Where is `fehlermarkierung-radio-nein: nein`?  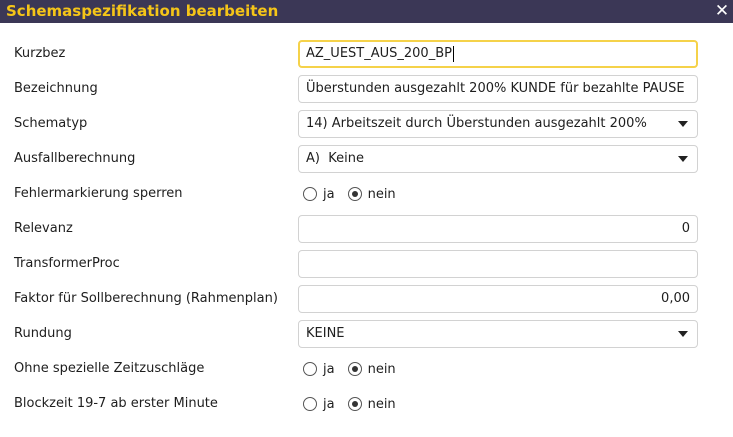 fehlermarkierung-radio-nein: nein is located at coordinates (371, 194).